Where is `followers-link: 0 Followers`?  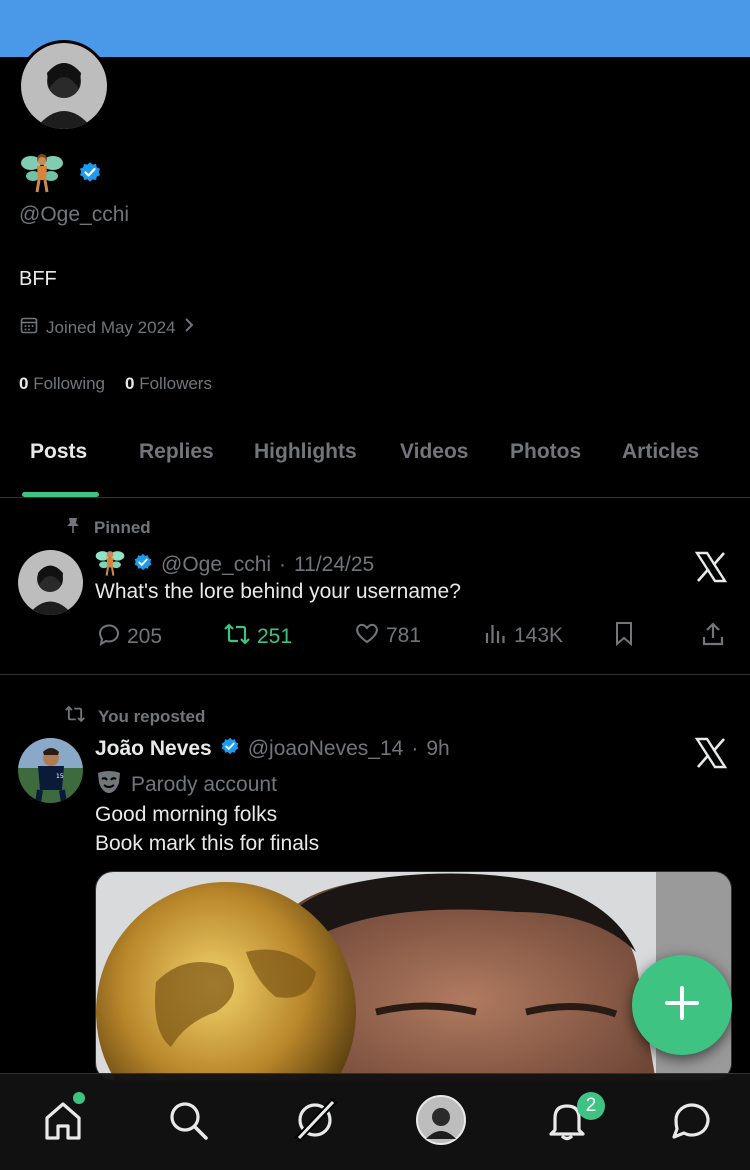 followers-link: 0 Followers is located at coordinates (168, 384).